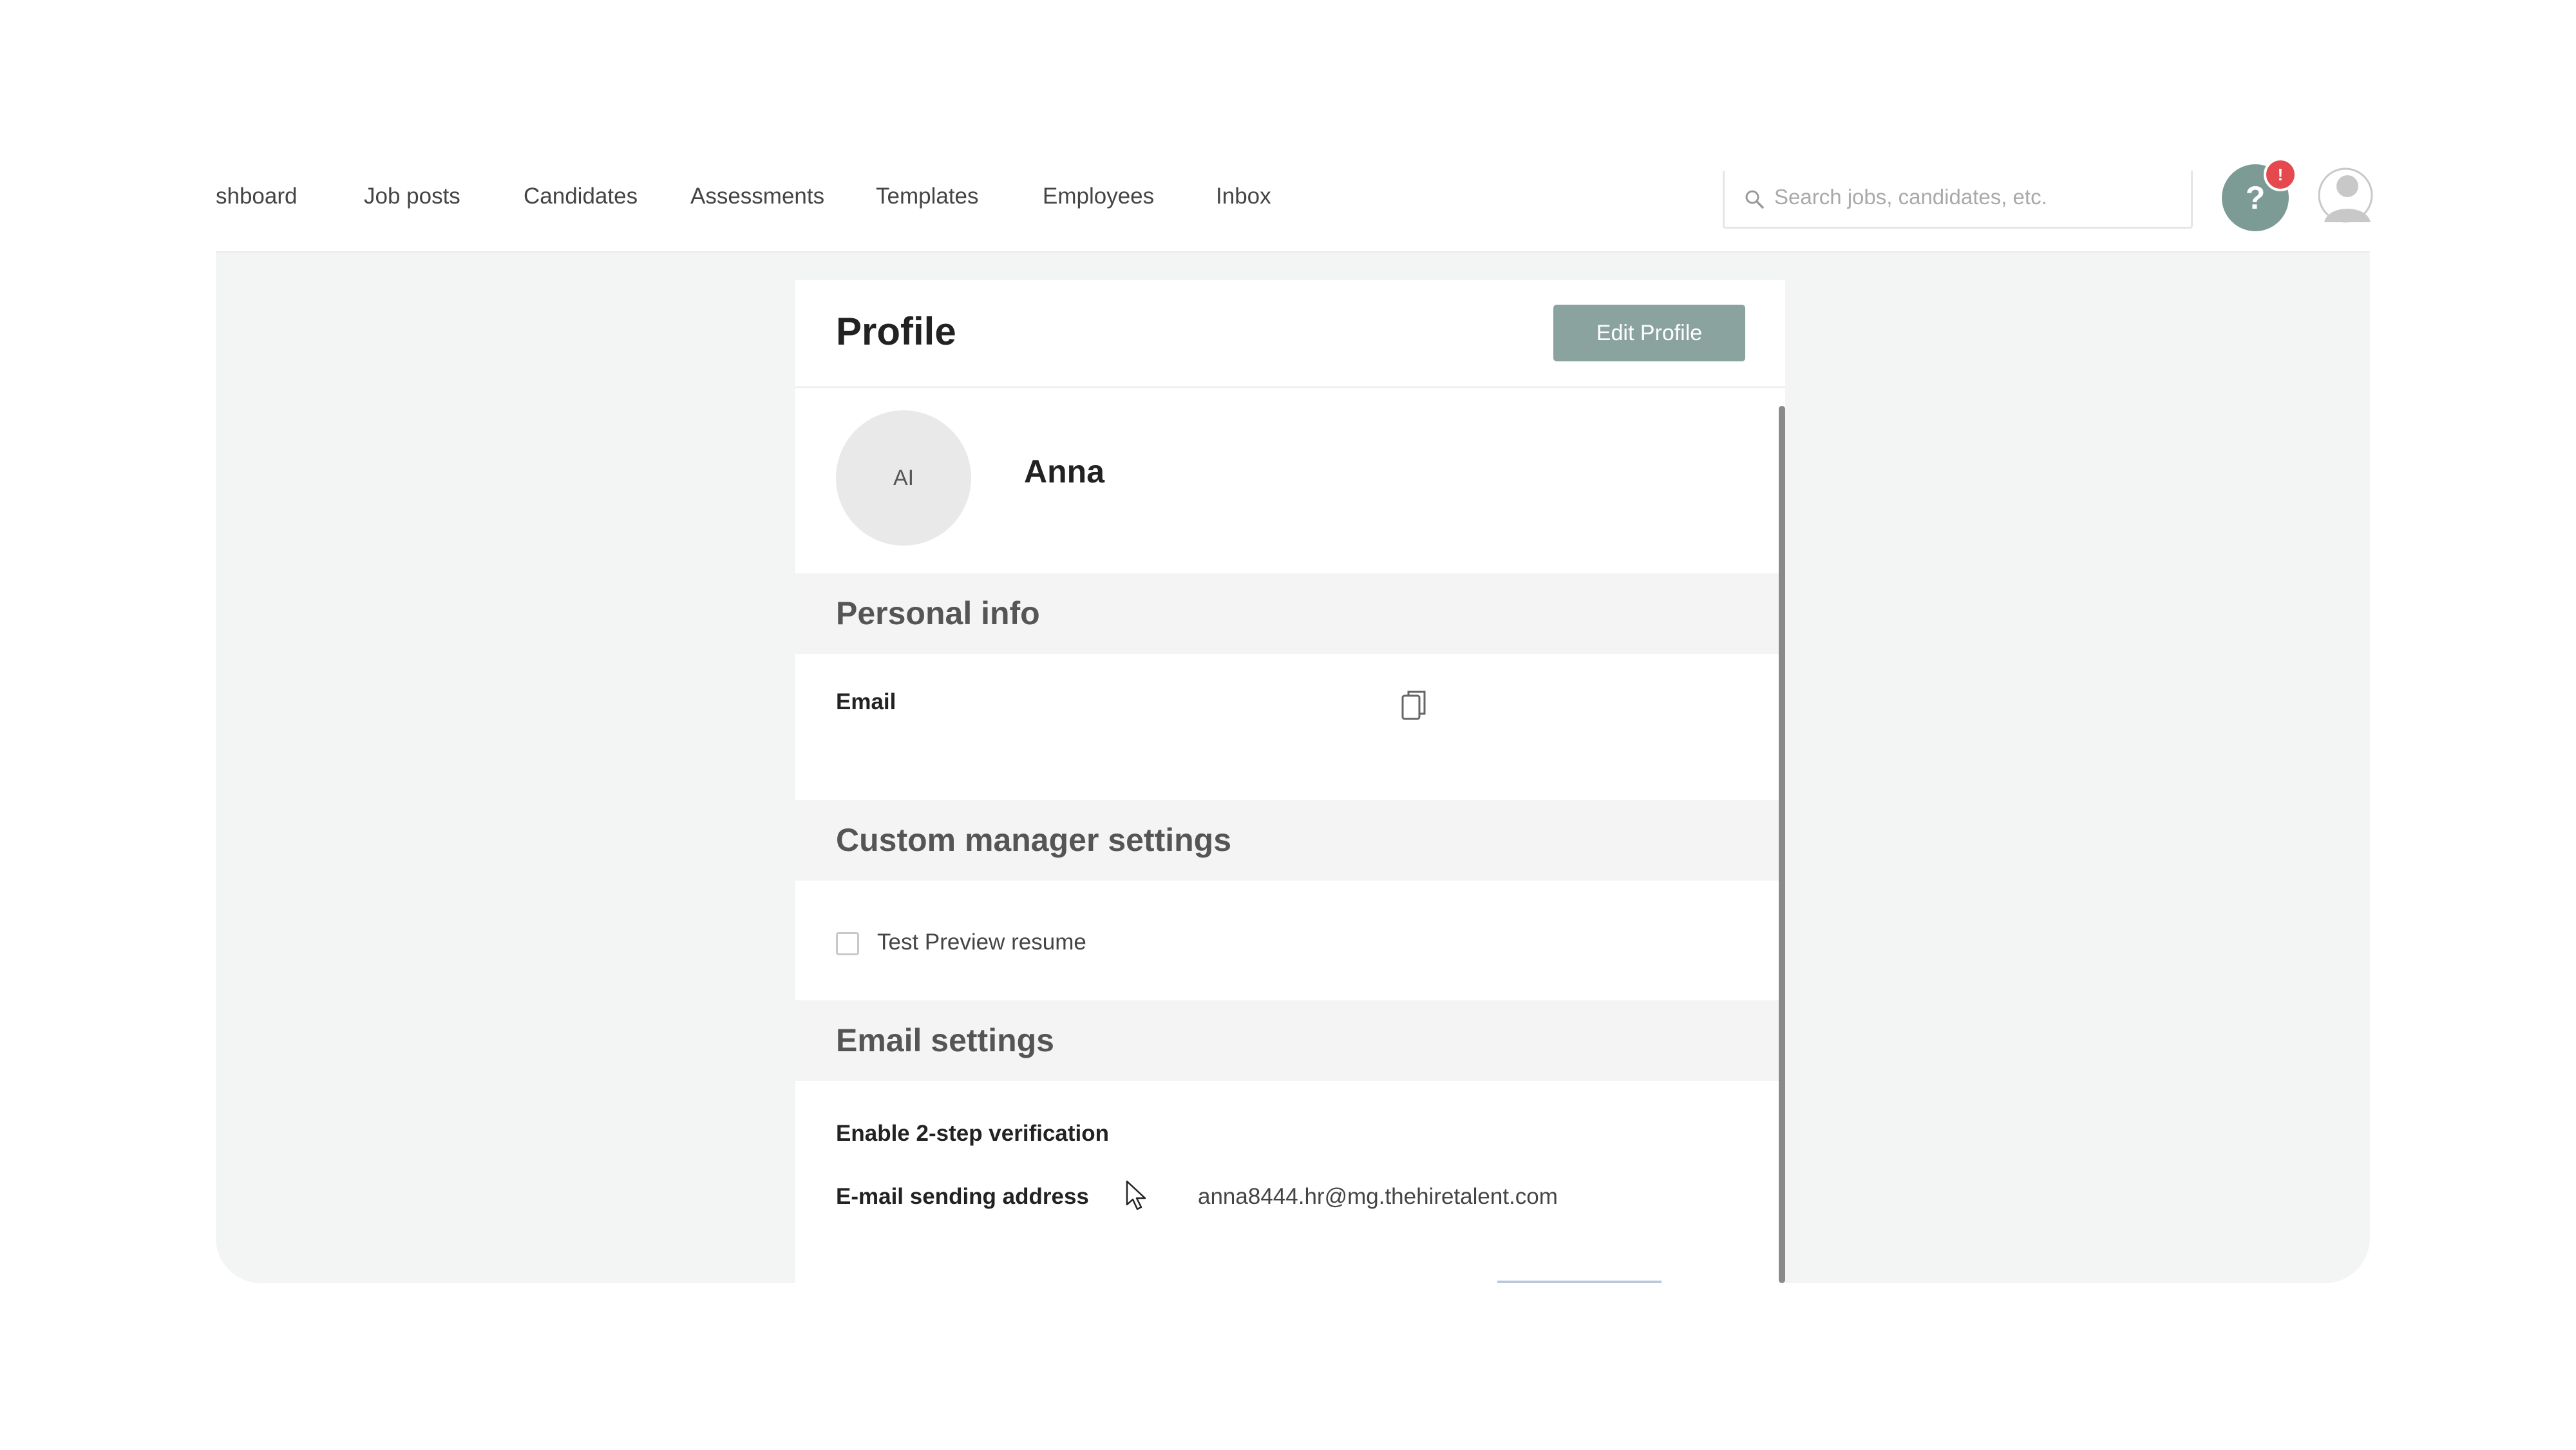  Describe the element at coordinates (938, 613) in the screenshot. I see `section-heading: Personal info` at that location.